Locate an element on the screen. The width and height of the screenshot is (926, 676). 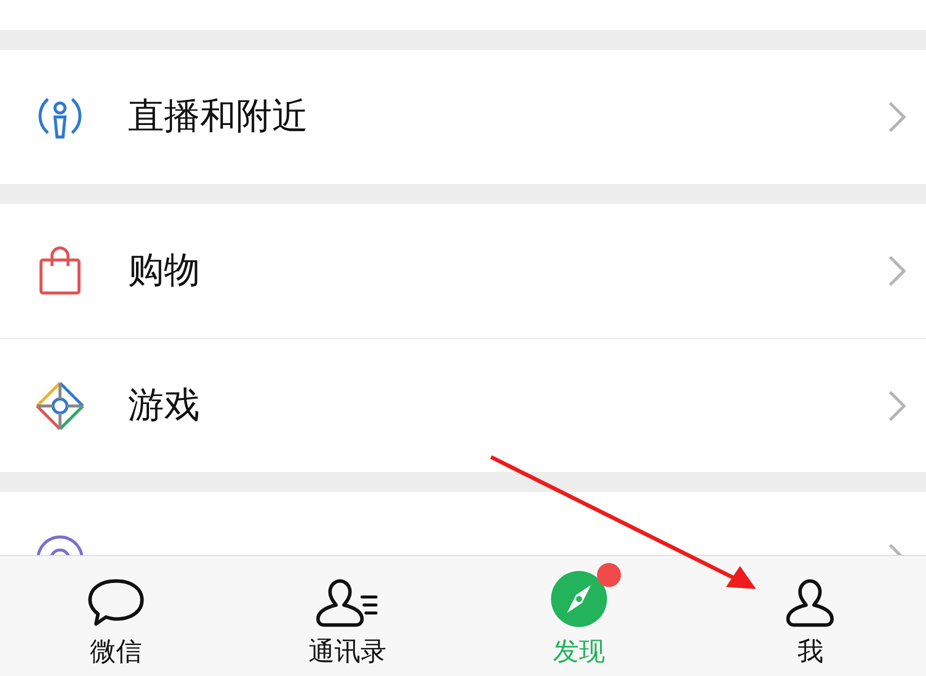
tab: 通讯录 is located at coordinates (347, 616).